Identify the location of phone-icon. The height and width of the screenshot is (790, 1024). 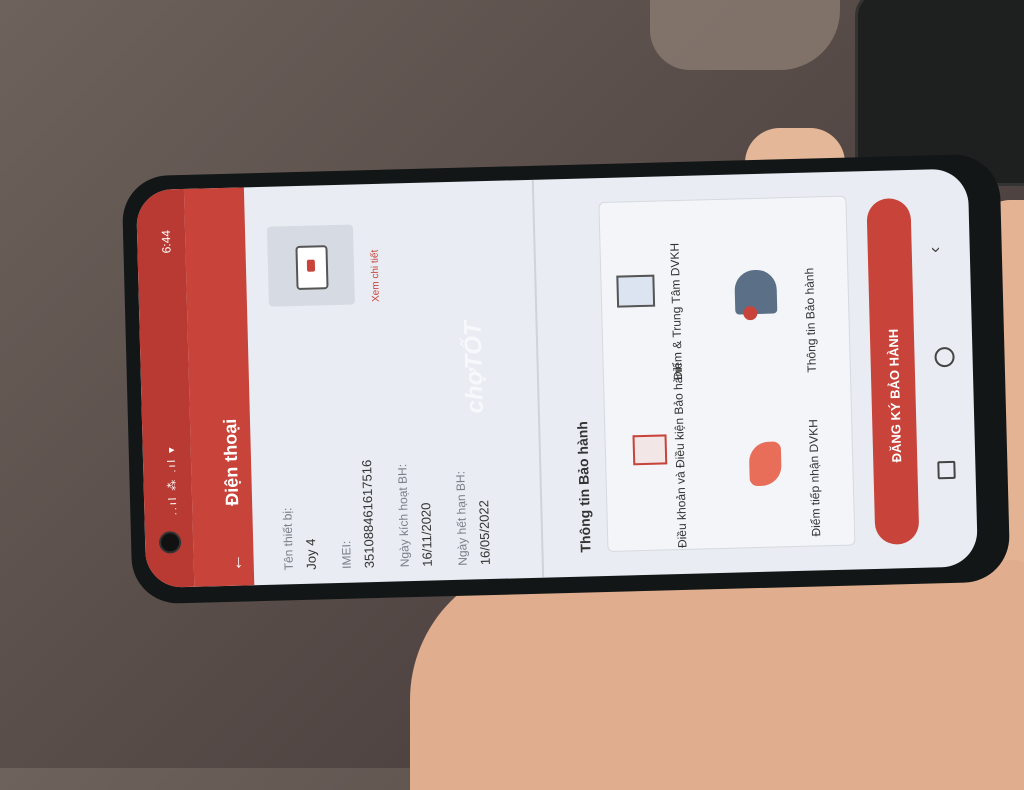
(312, 268).